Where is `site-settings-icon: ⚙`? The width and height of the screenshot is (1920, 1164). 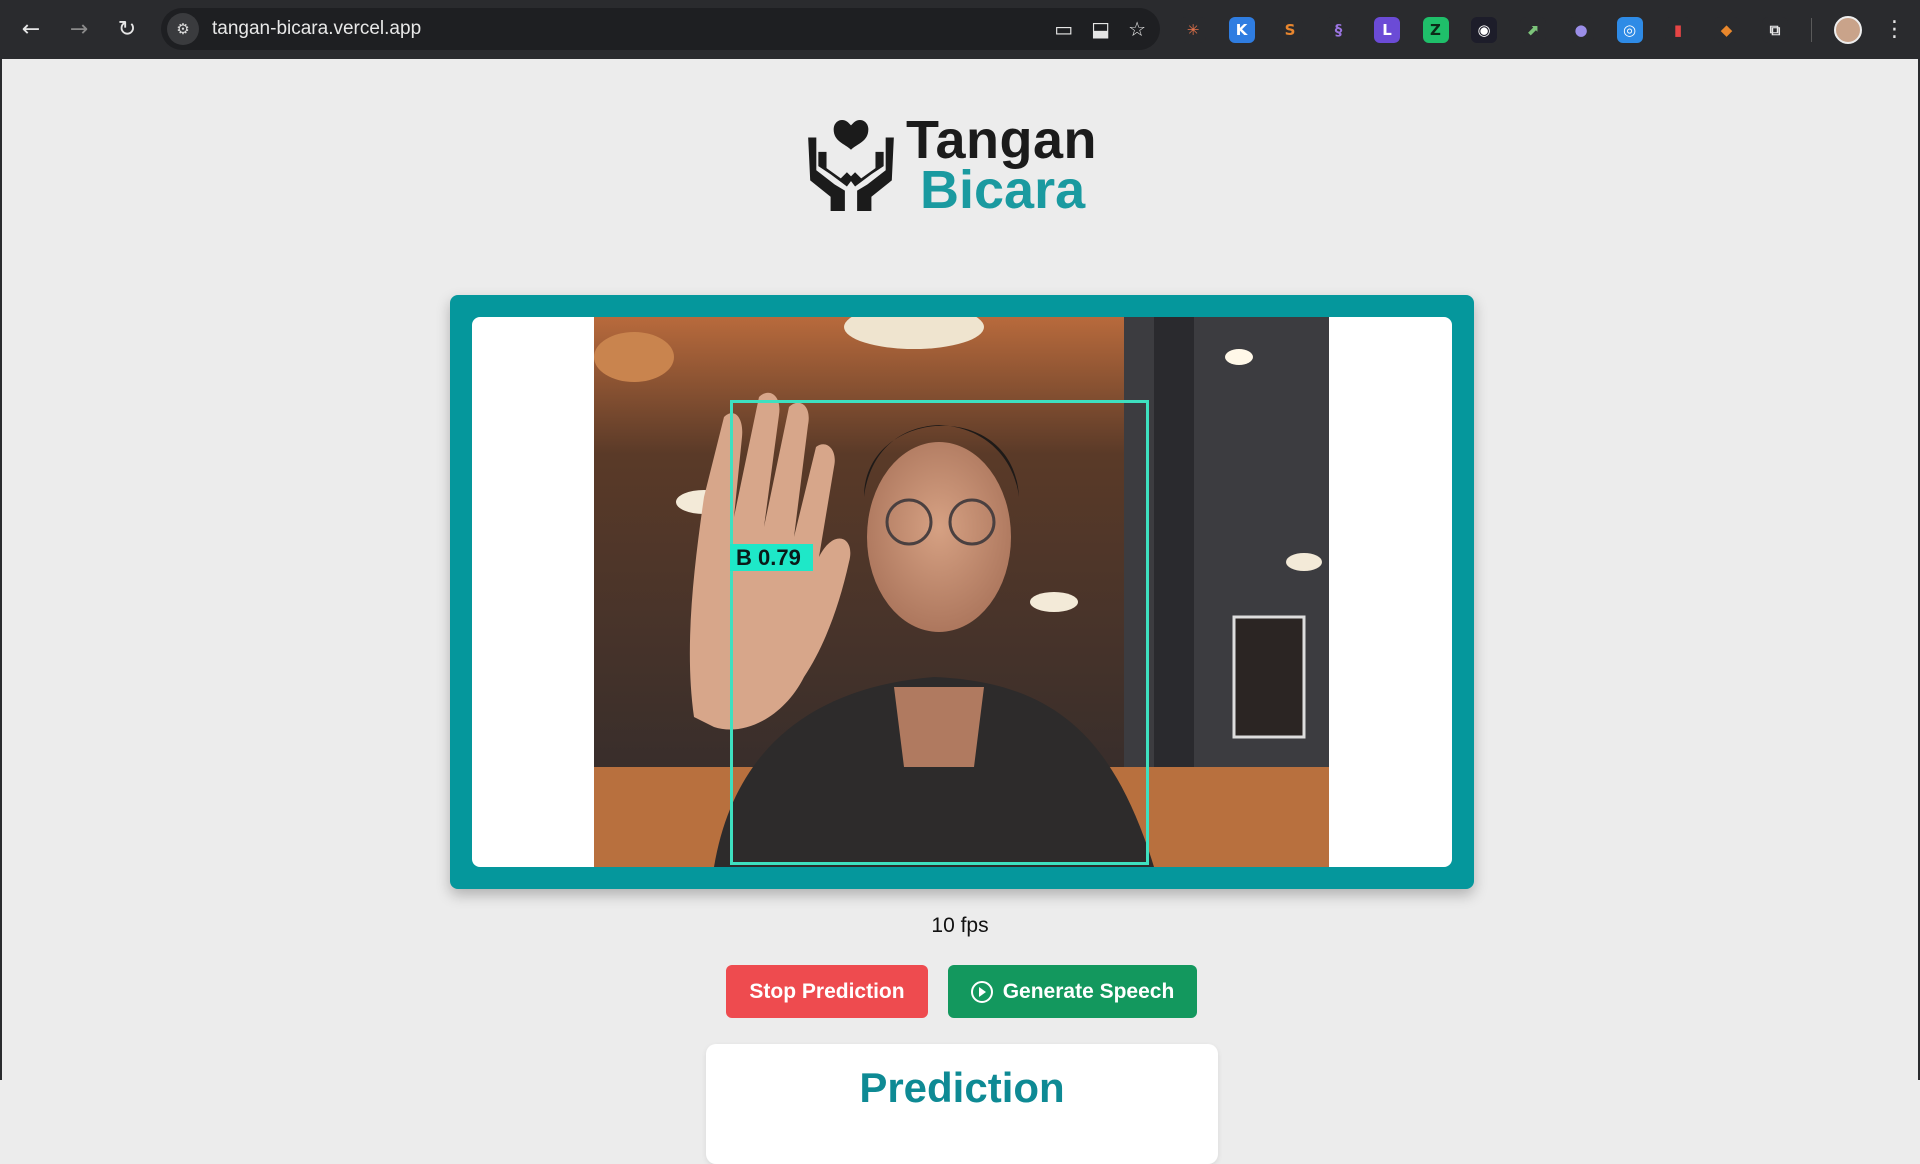 site-settings-icon: ⚙ is located at coordinates (183, 29).